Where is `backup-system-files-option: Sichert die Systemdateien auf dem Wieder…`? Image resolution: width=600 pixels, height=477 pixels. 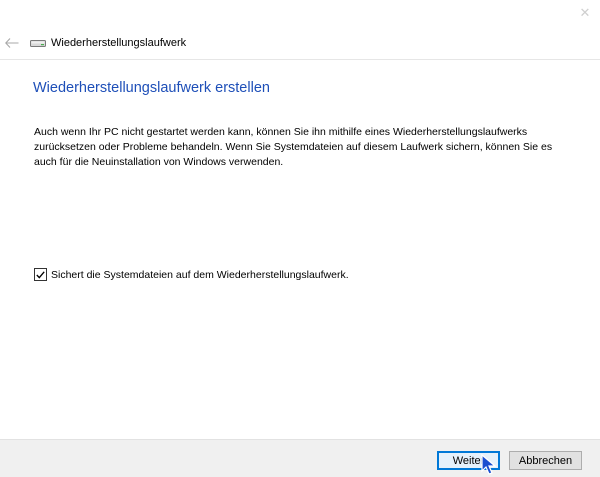 backup-system-files-option: Sichert die Systemdateien auf dem Wieder… is located at coordinates (191, 274).